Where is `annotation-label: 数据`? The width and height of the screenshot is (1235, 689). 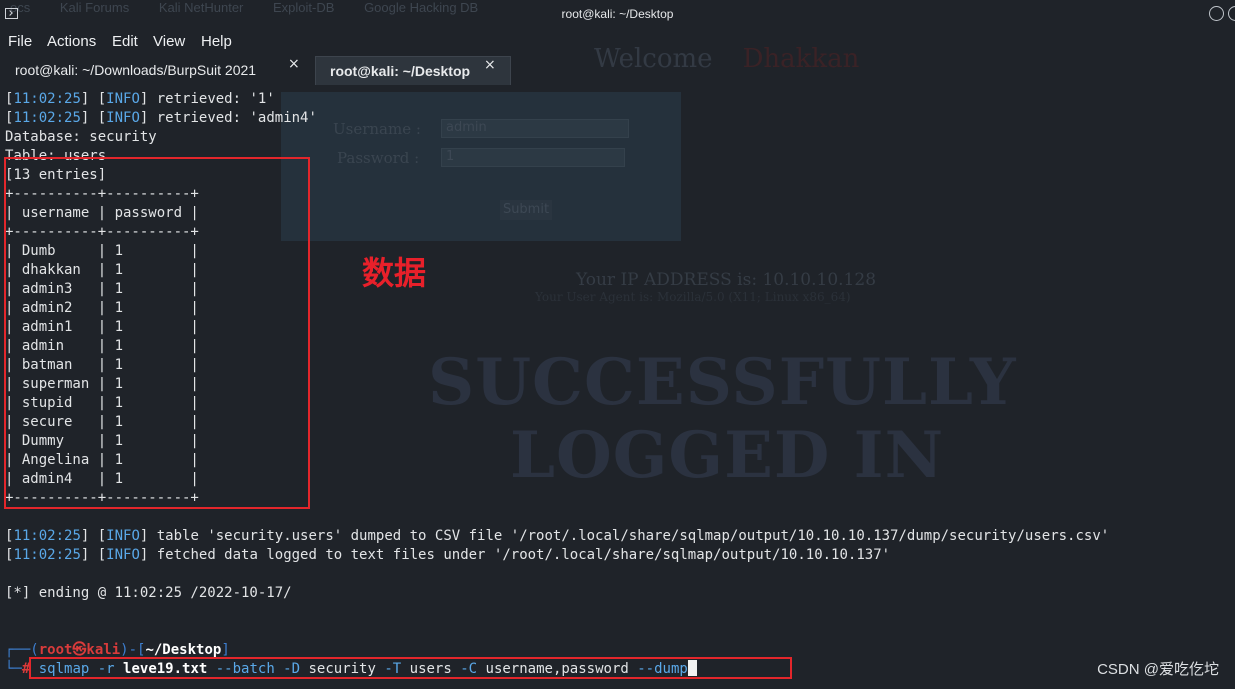
annotation-label: 数据 is located at coordinates (394, 273).